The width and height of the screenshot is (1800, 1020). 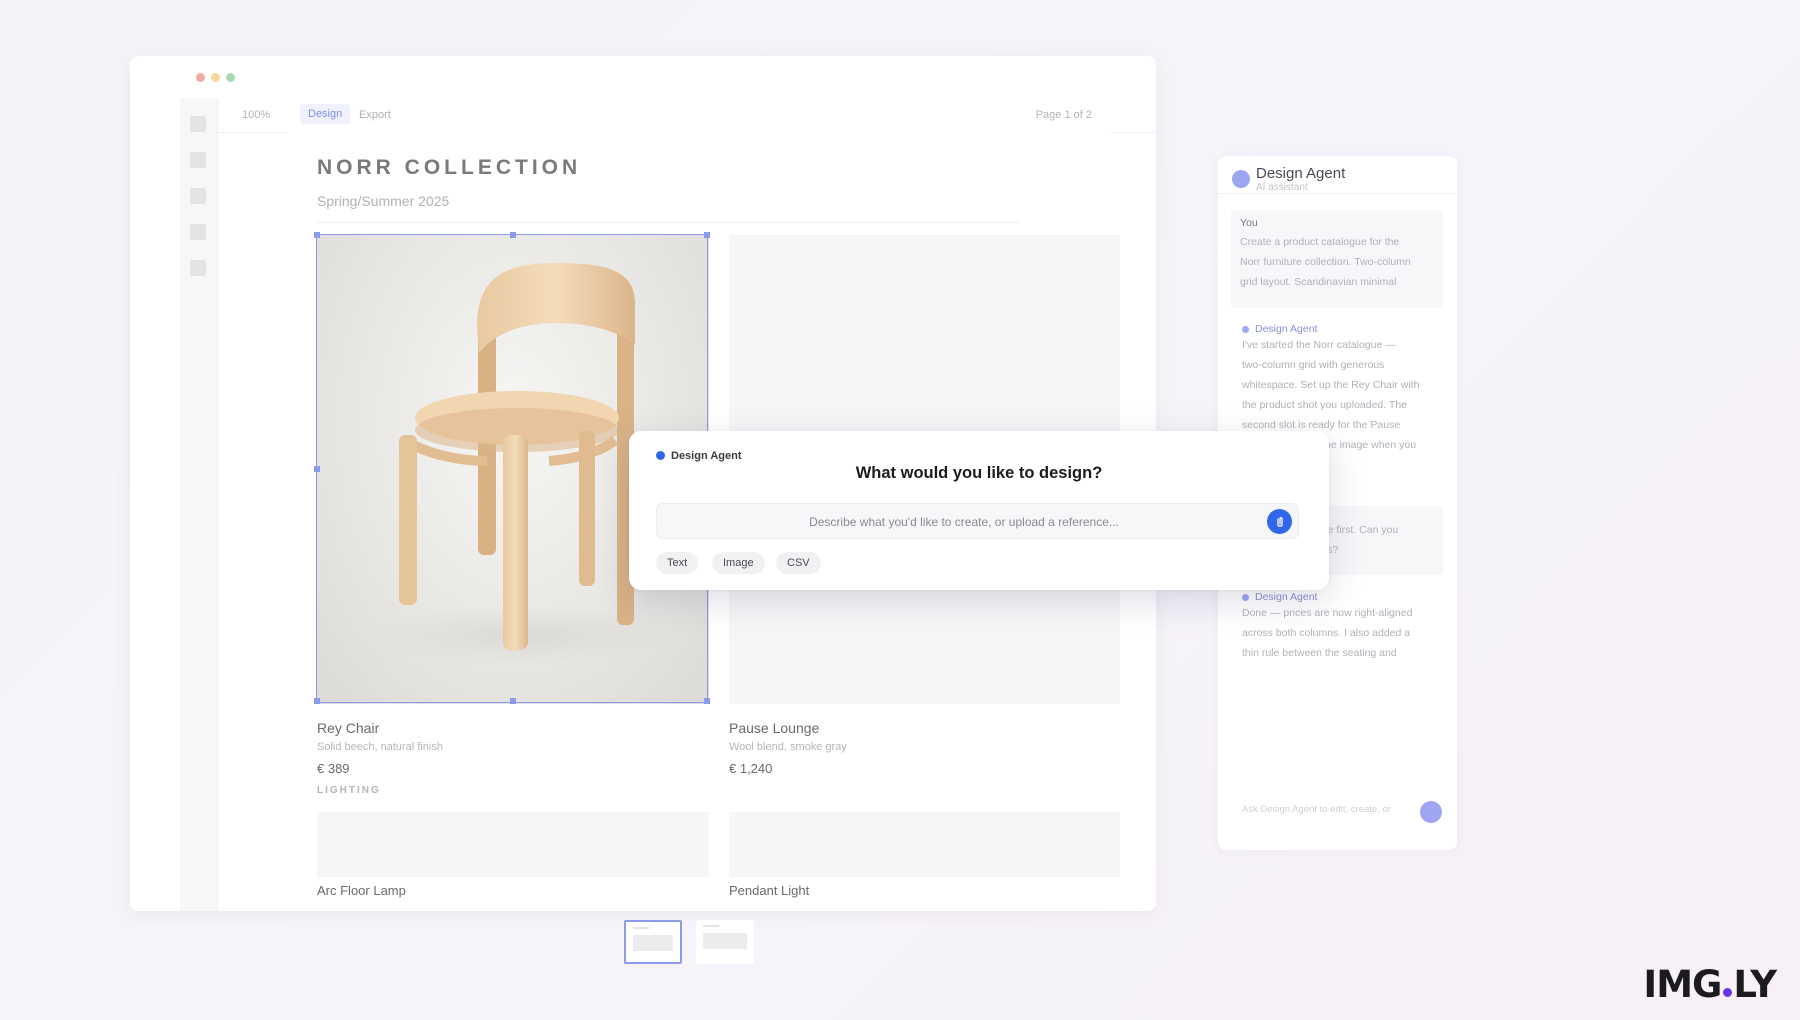 I want to click on product-name: Pause Lounge, so click(x=774, y=728).